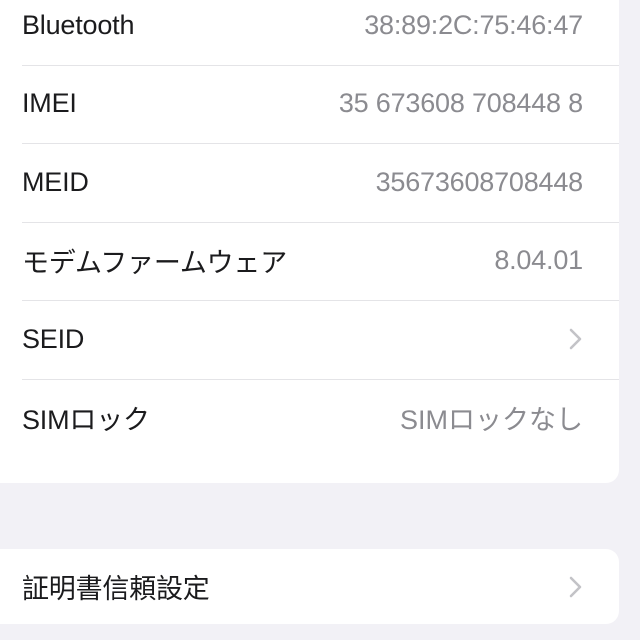  Describe the element at coordinates (491, 420) in the screenshot. I see `row-value: SIMロックなし` at that location.